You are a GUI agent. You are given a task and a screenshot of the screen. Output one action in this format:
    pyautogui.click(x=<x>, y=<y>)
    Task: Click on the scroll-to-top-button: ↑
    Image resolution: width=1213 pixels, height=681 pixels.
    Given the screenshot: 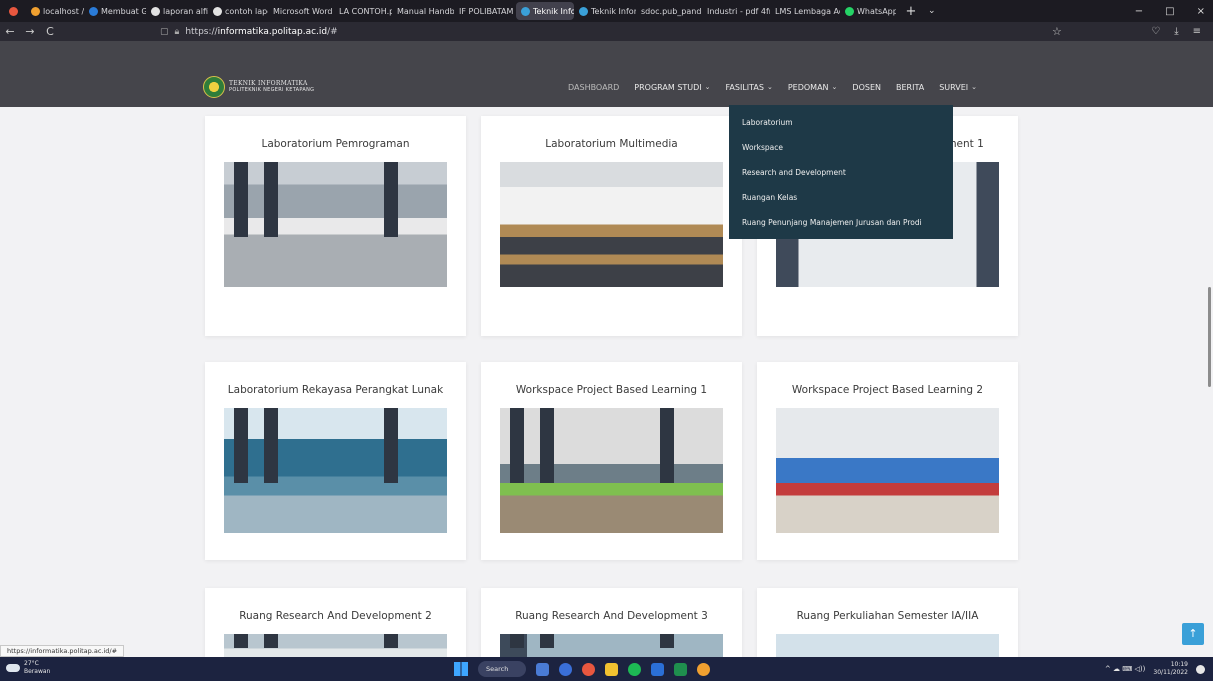 What is the action you would take?
    pyautogui.click(x=1193, y=634)
    